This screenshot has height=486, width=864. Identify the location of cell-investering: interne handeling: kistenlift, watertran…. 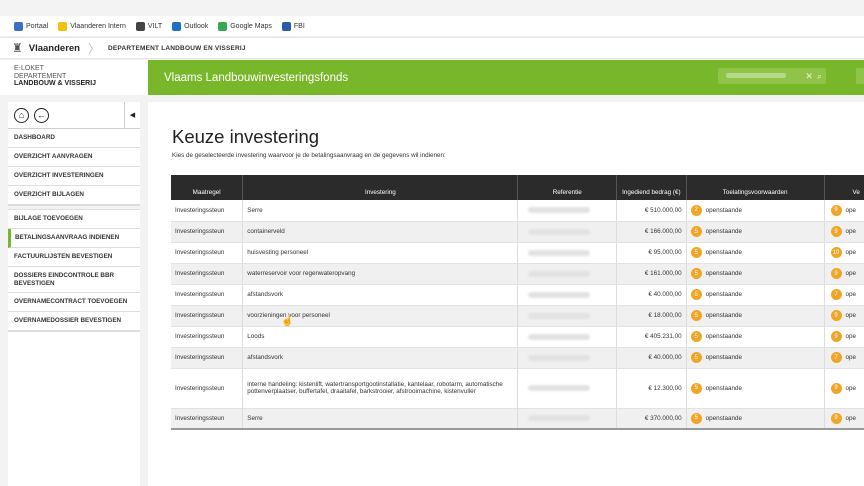
(380, 388).